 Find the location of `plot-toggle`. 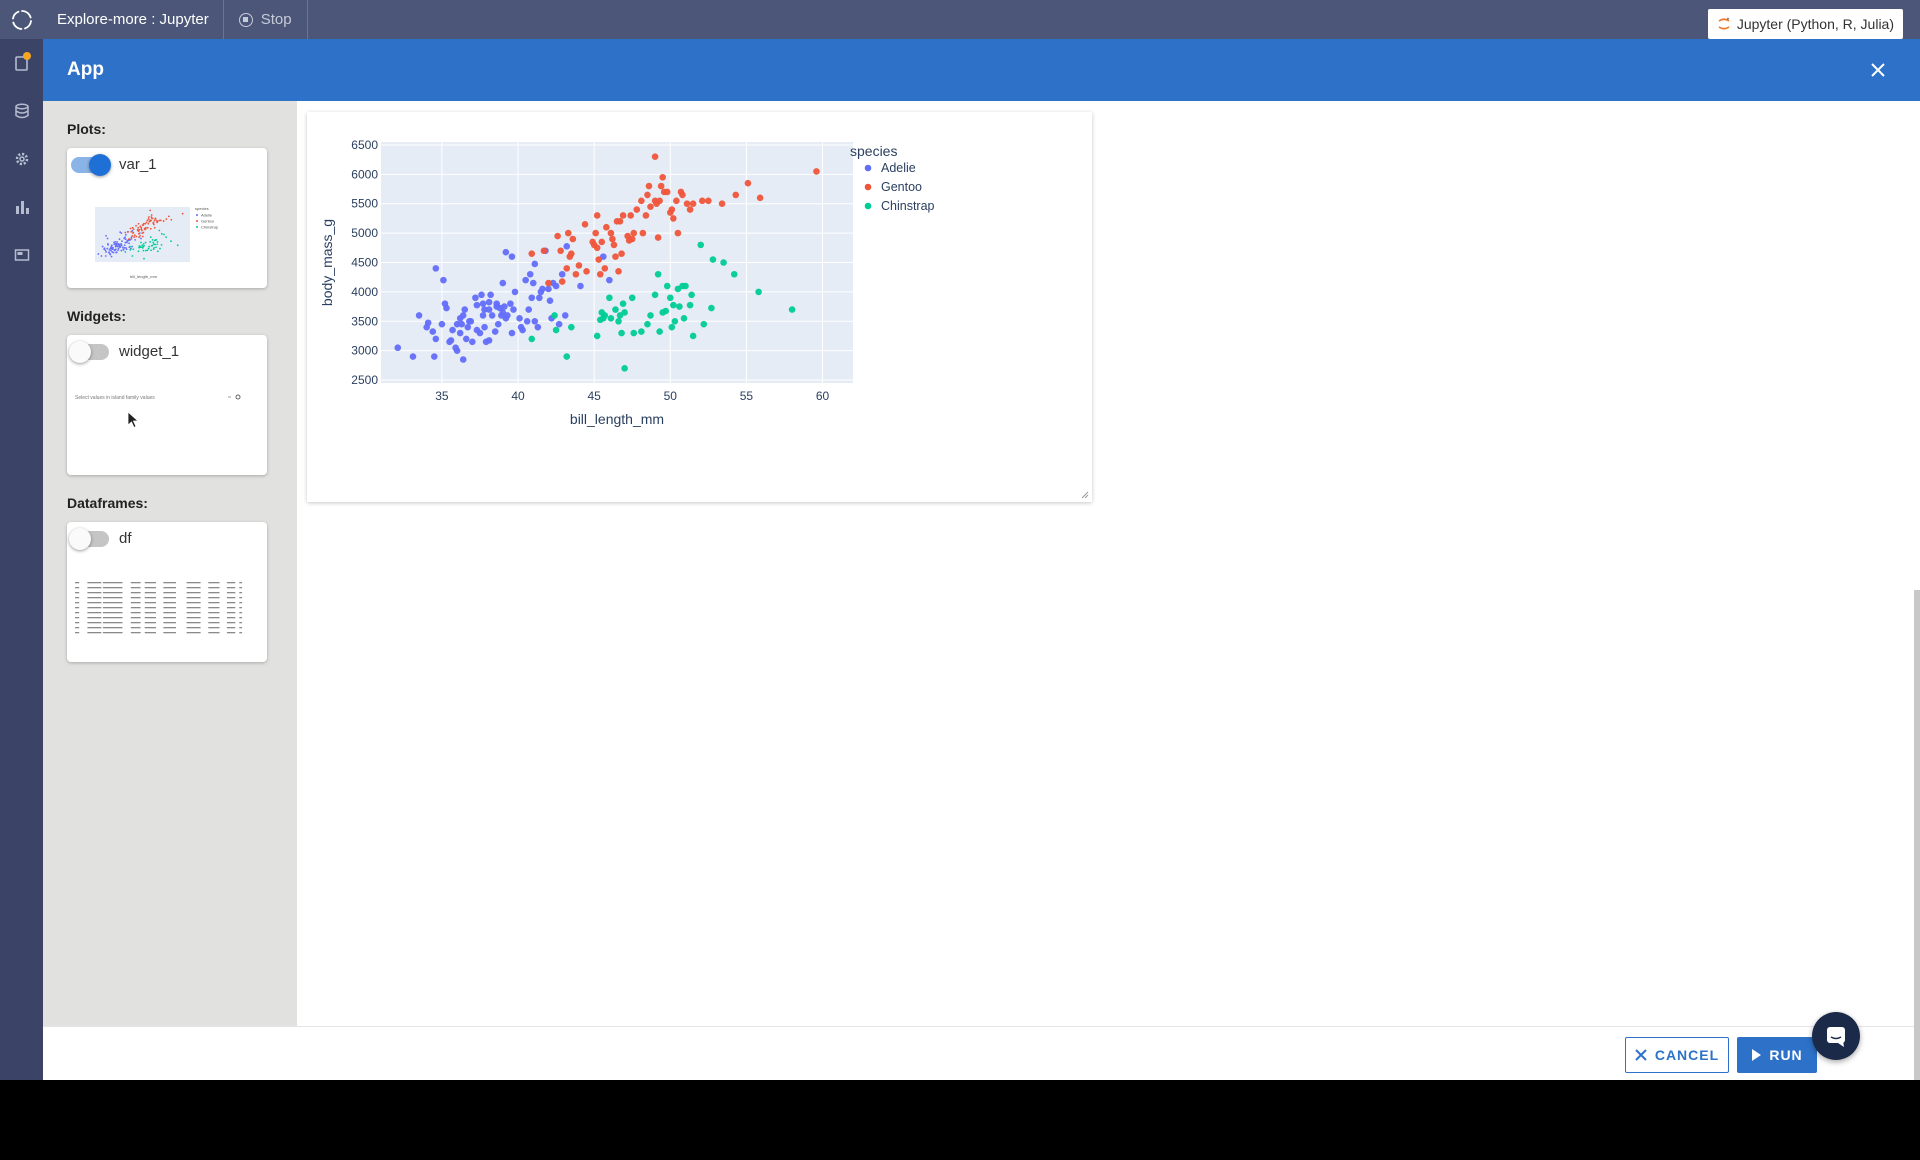

plot-toggle is located at coordinates (91, 164).